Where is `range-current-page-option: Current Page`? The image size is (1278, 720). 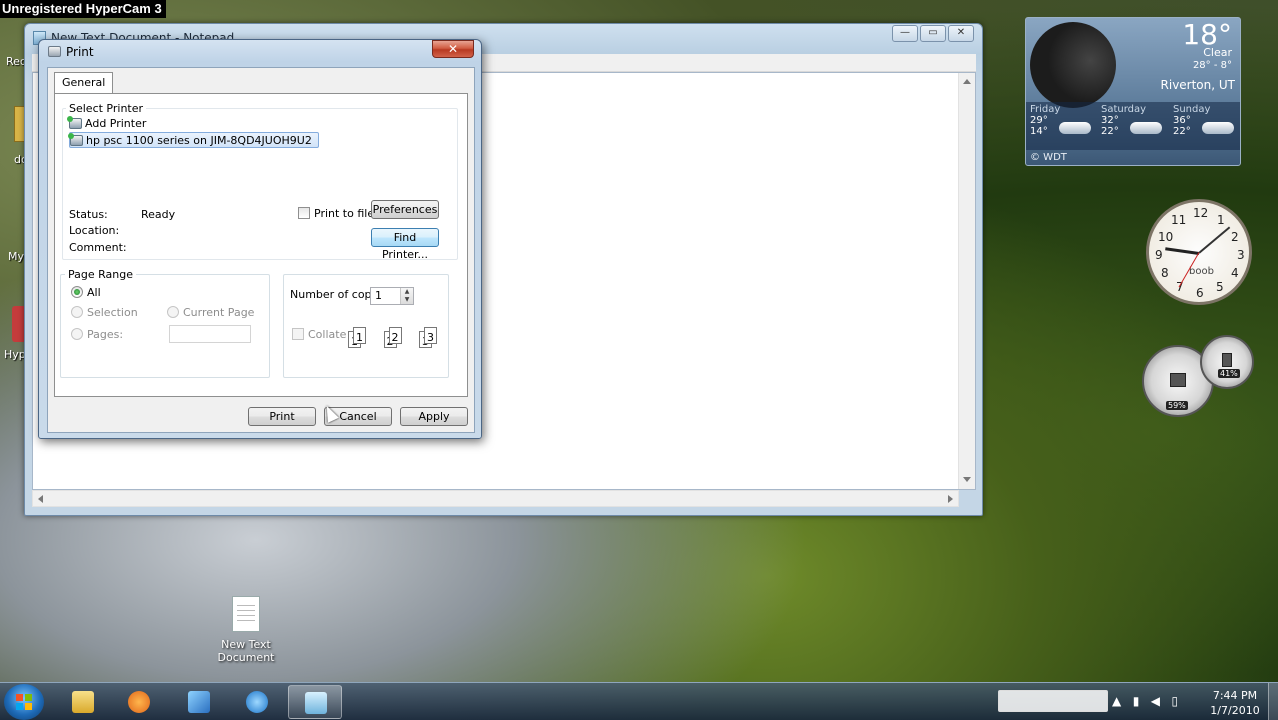
range-current-page-option: Current Page is located at coordinates (210, 312).